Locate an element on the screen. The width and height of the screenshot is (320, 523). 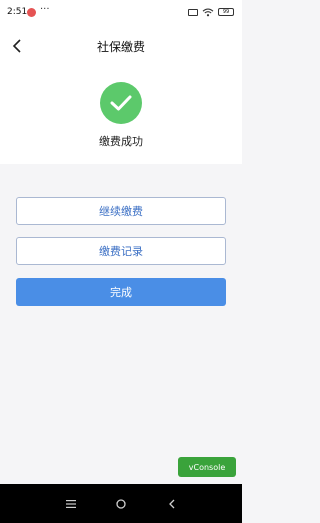
navigation-bar: 社保缴费 is located at coordinates (121, 46).